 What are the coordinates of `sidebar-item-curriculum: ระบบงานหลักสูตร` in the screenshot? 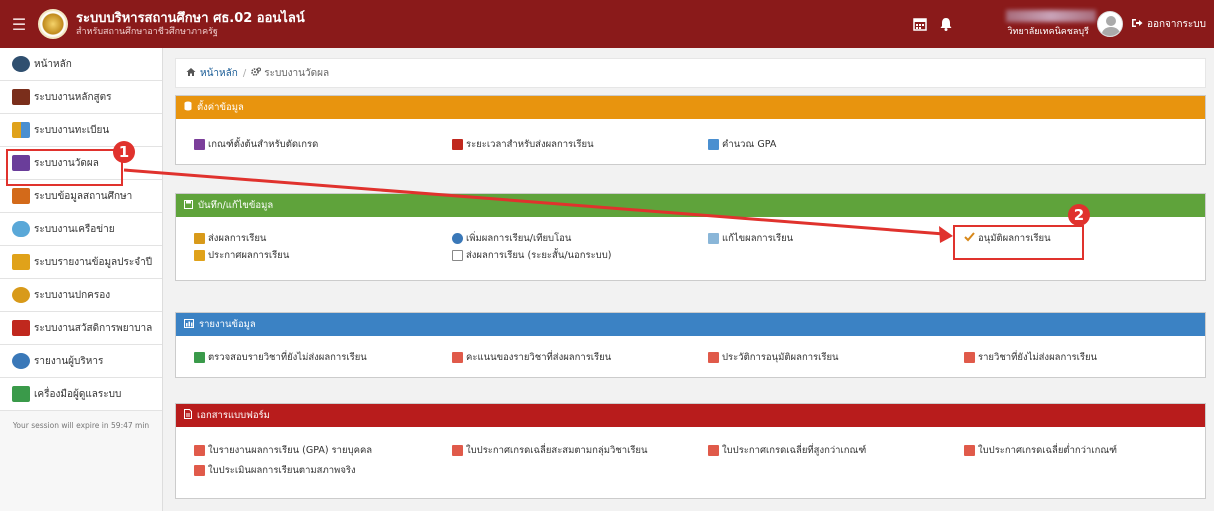 It's located at (81, 97).